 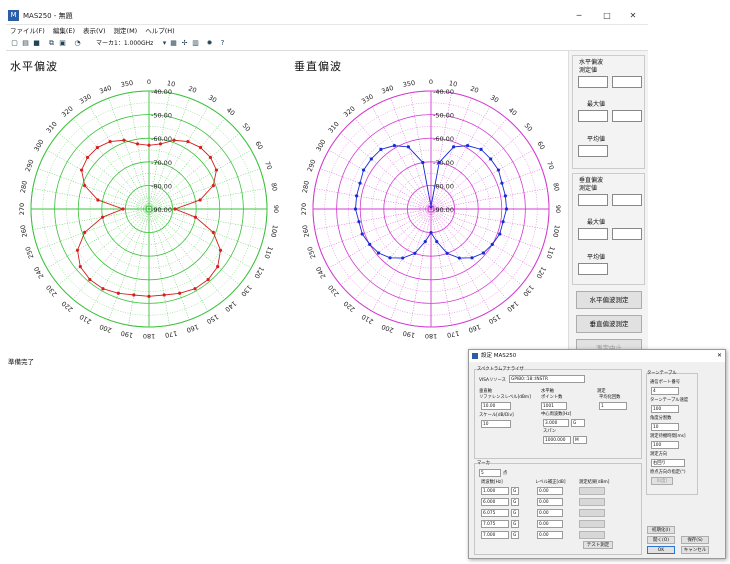 What do you see at coordinates (13, 15) in the screenshot?
I see `app-icon: M` at bounding box center [13, 15].